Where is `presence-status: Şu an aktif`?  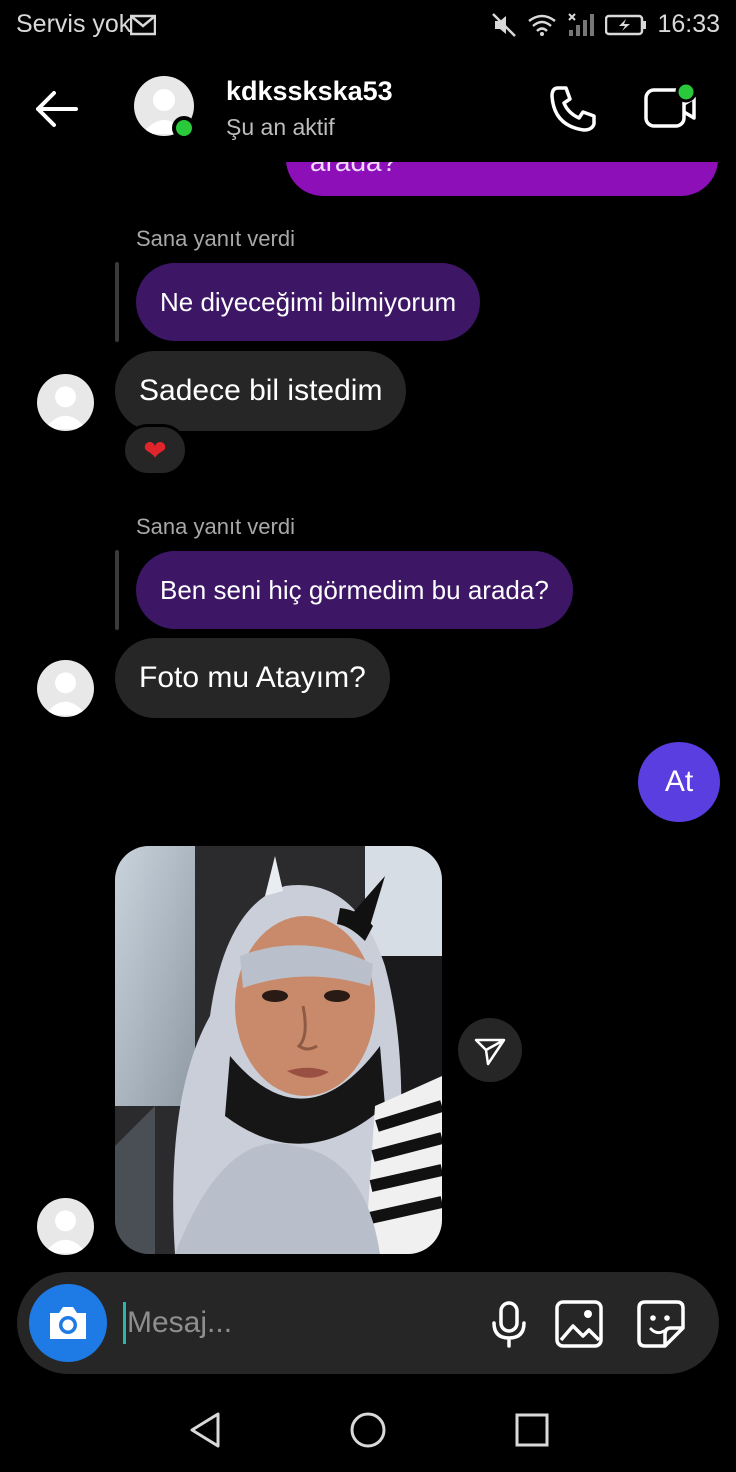
presence-status: Şu an aktif is located at coordinates (280, 127).